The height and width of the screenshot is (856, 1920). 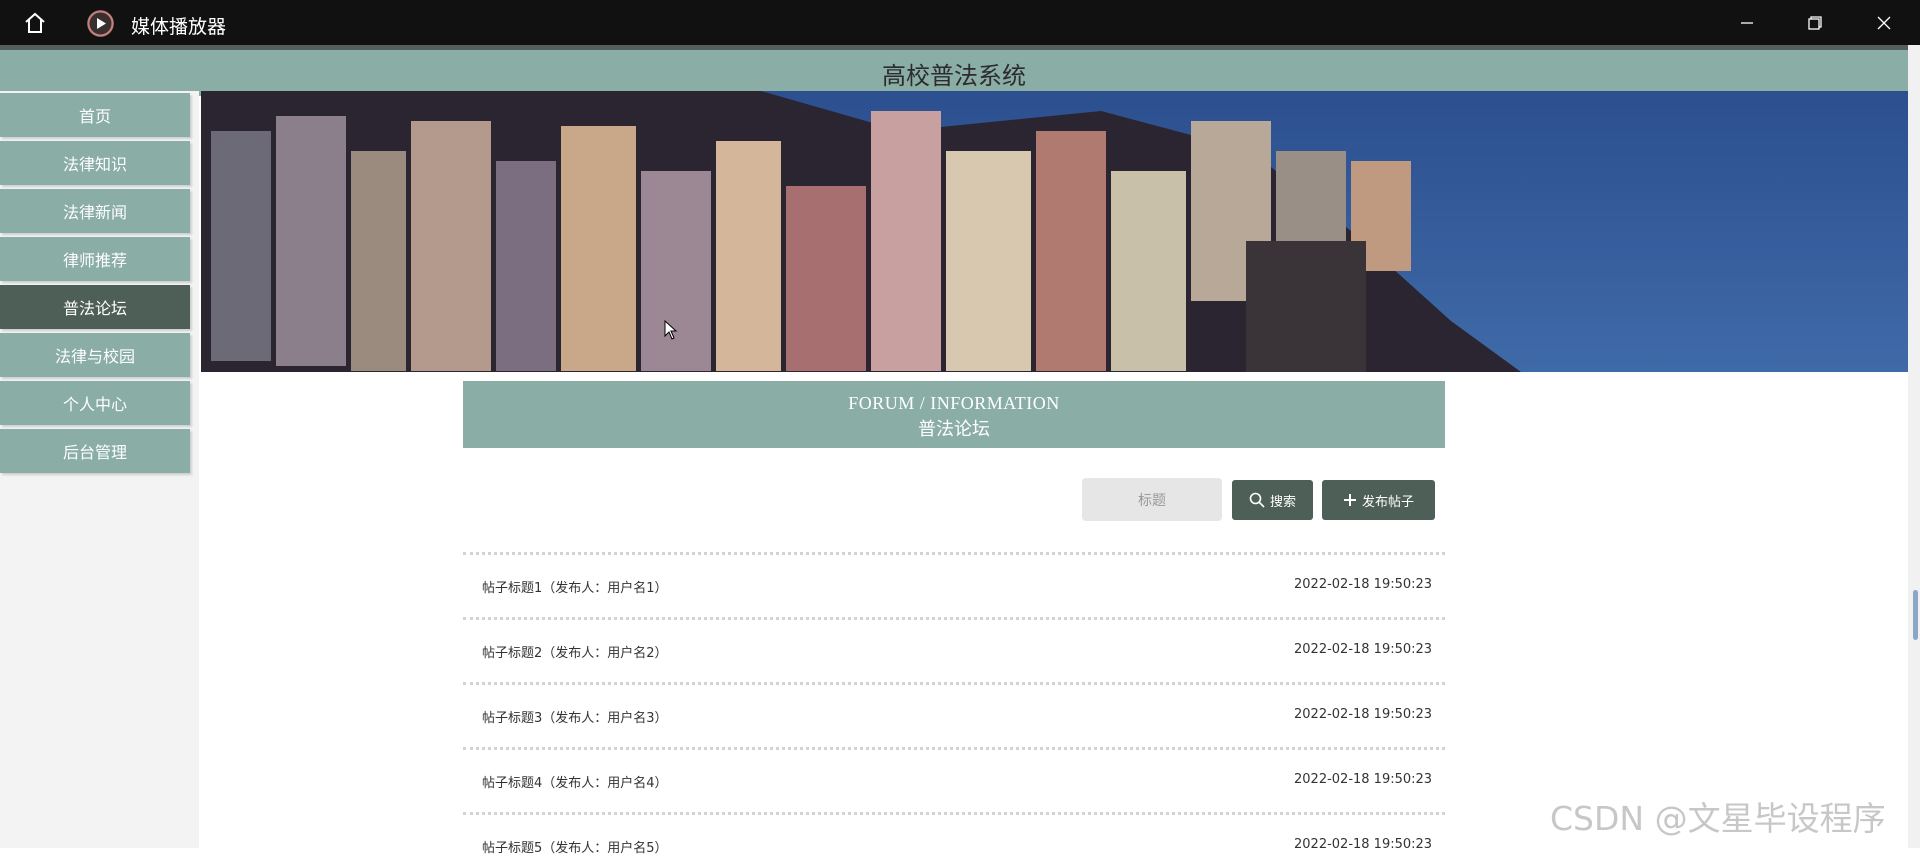 What do you see at coordinates (671, 332) in the screenshot?
I see `mouse-cursor-icon` at bounding box center [671, 332].